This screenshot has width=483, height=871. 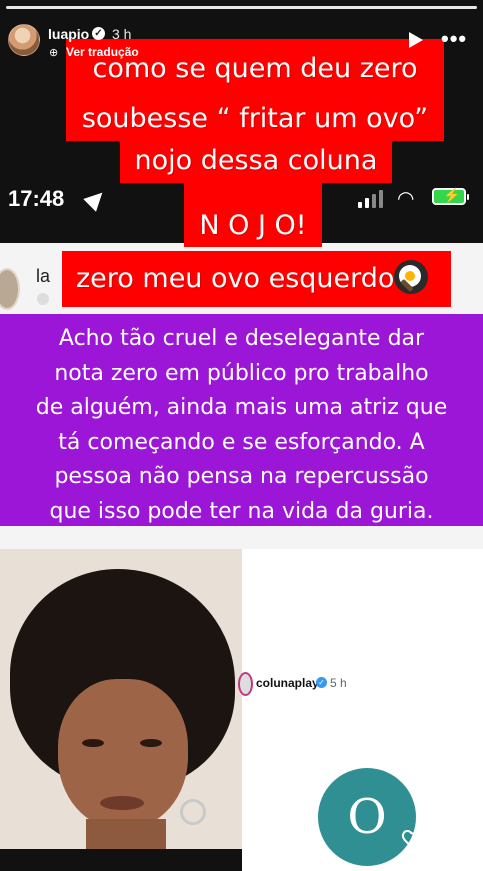 I want to click on purple-caption-line-3: de alguém, ainda mais uma atriz que, so click(x=241, y=407).